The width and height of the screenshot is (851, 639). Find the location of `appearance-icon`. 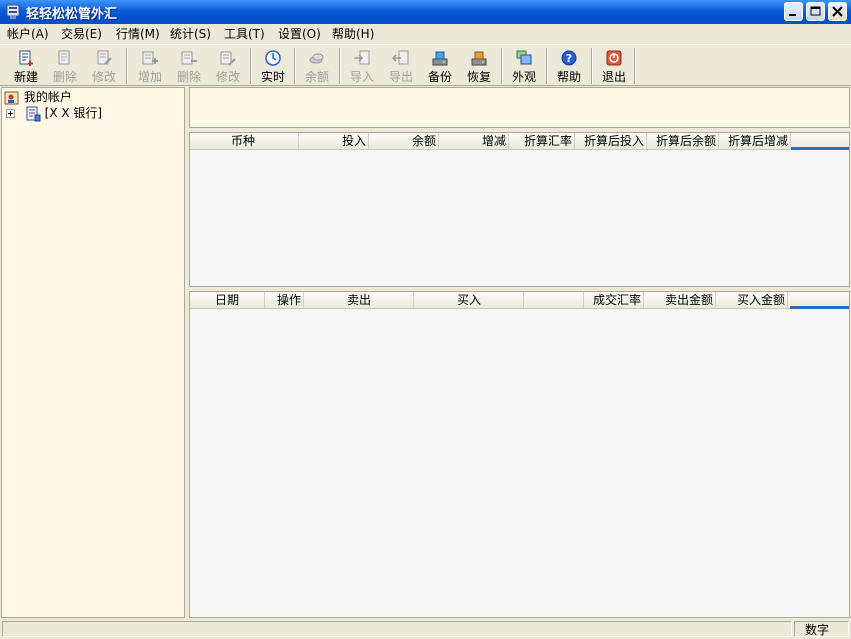

appearance-icon is located at coordinates (524, 57).